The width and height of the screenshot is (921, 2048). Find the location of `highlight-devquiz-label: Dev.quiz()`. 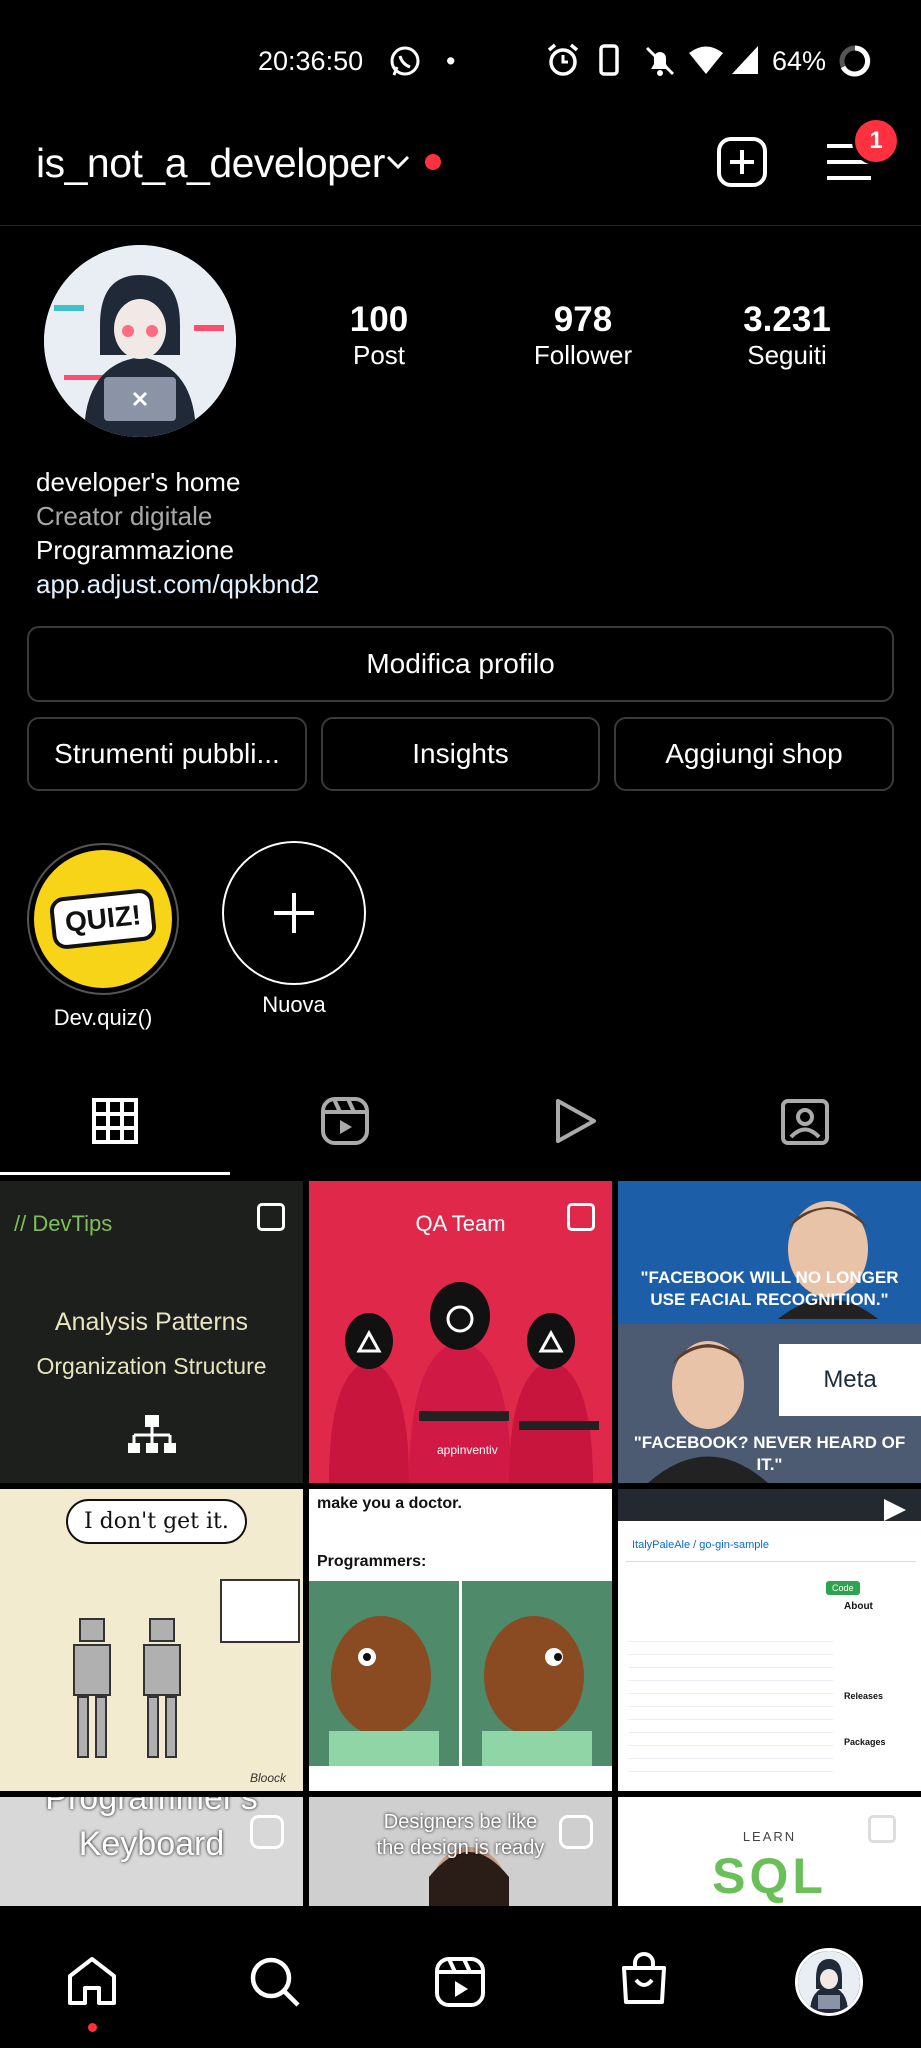

highlight-devquiz-label: Dev.quiz() is located at coordinates (103, 1017).